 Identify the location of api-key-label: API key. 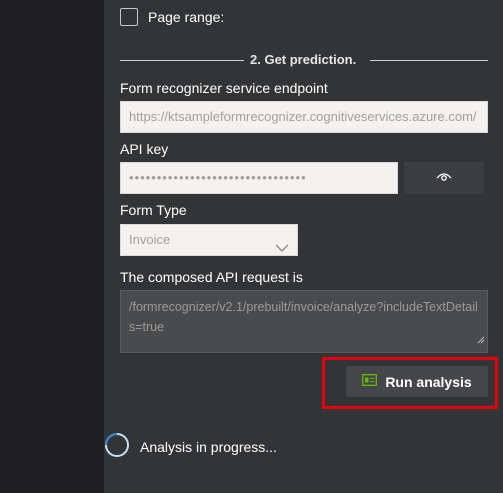
(144, 149).